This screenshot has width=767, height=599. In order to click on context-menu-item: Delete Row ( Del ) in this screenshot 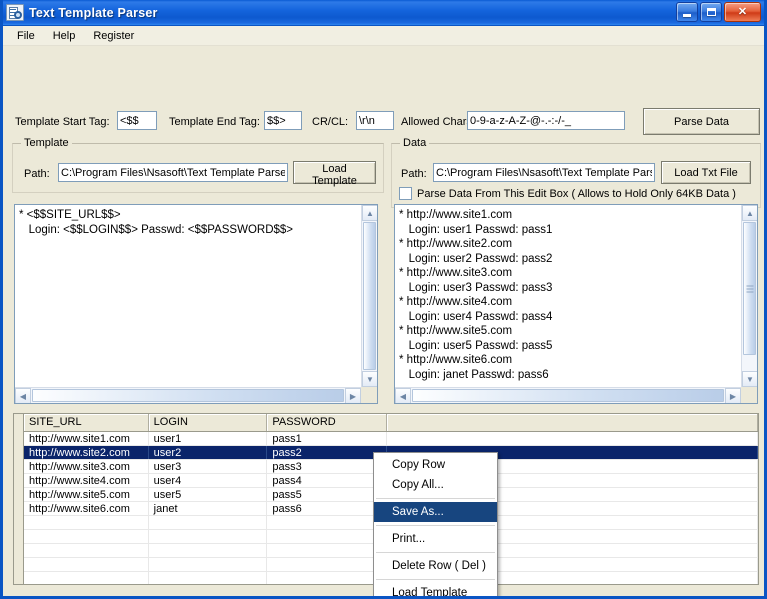, I will do `click(435, 566)`.